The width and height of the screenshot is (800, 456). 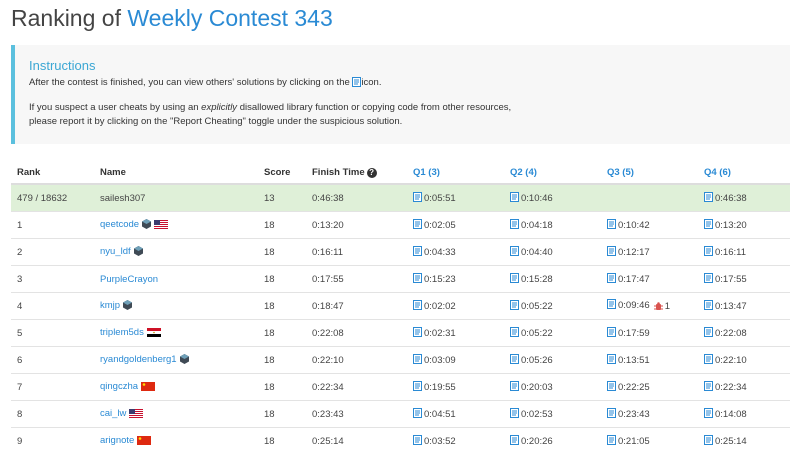 What do you see at coordinates (531, 441) in the screenshot?
I see `q2-solution-link: 0:20:26` at bounding box center [531, 441].